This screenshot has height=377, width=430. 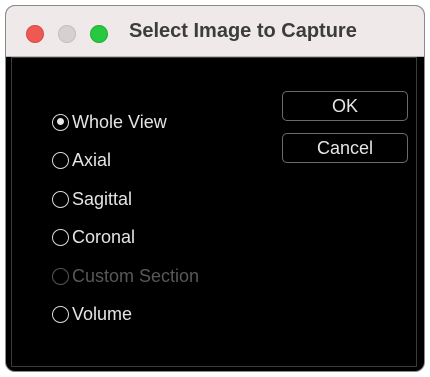 What do you see at coordinates (102, 198) in the screenshot?
I see `option-label: Sagittal` at bounding box center [102, 198].